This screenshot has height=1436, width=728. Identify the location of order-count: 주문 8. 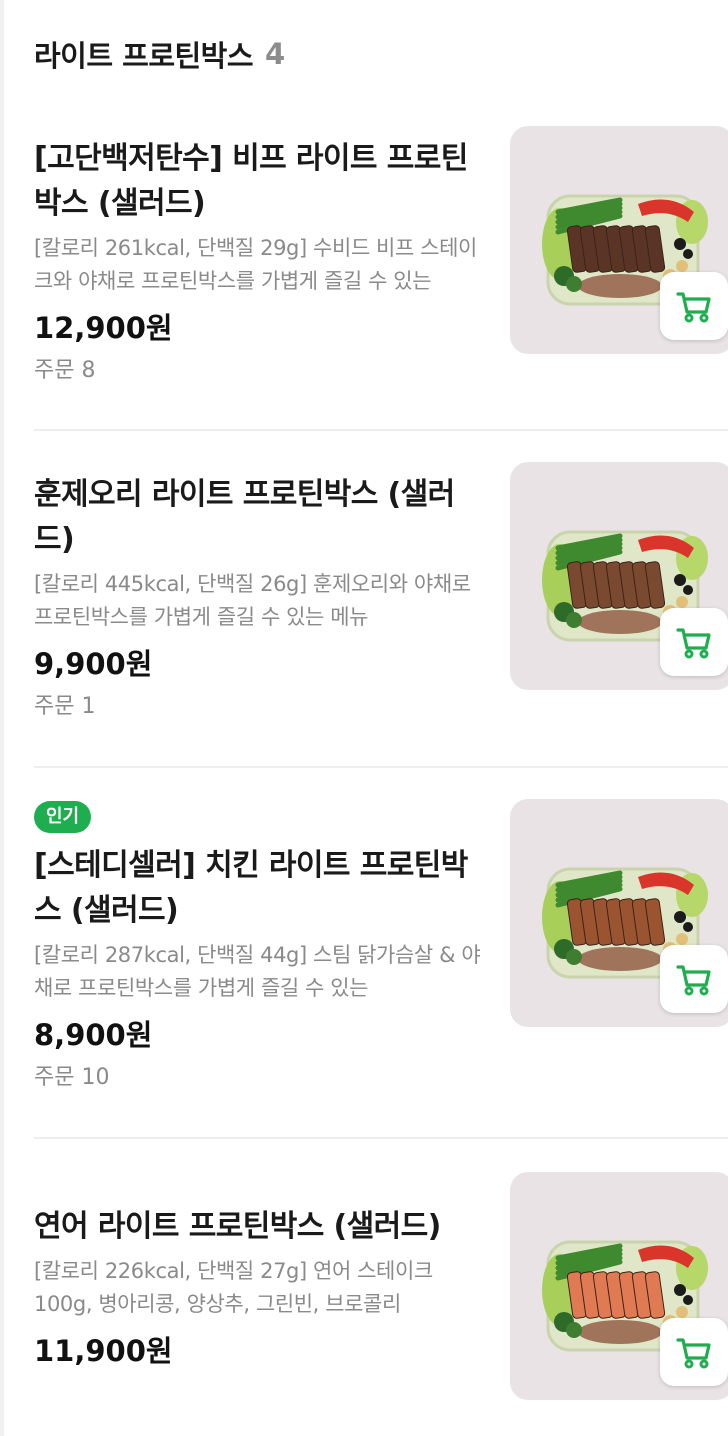
(65, 370).